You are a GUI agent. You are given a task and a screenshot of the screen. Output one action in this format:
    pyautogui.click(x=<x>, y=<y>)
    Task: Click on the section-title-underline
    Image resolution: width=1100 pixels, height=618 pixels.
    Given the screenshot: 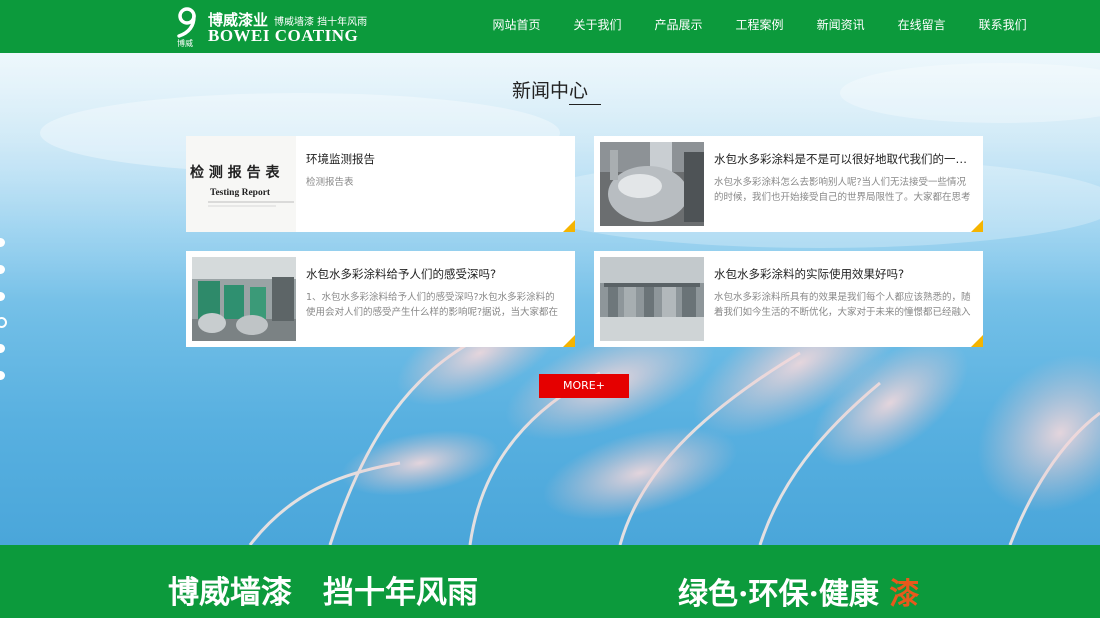 What is the action you would take?
    pyautogui.click(x=585, y=104)
    